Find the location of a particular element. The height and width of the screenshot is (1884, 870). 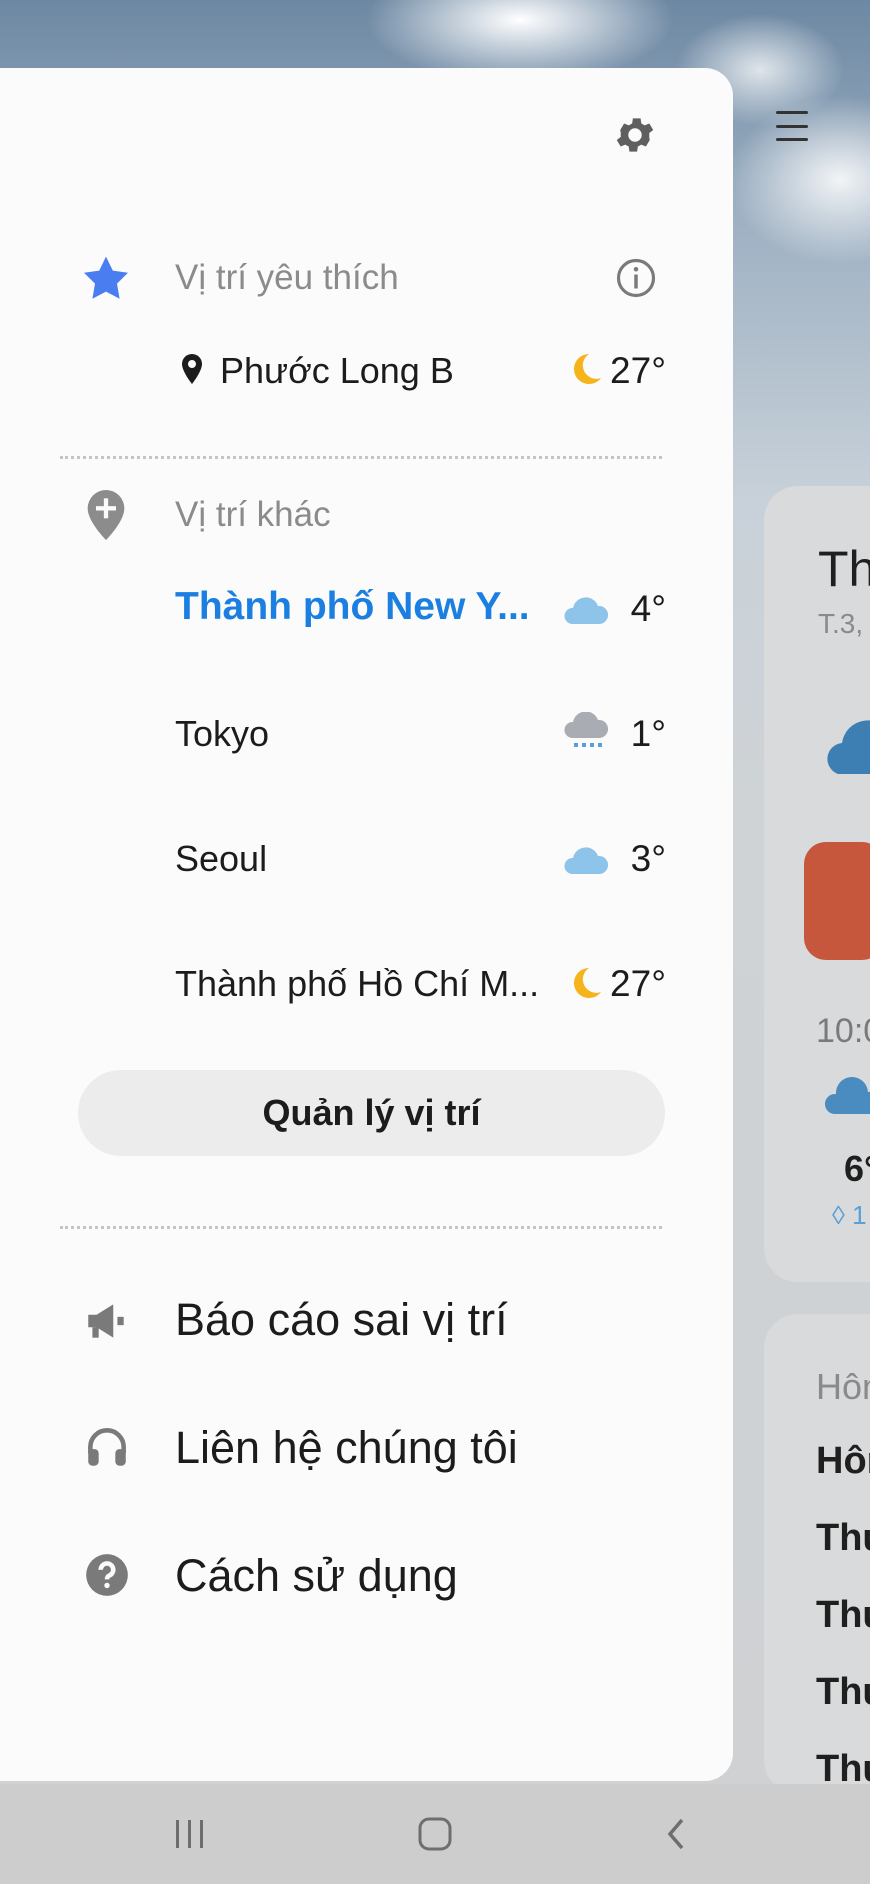

recent-apps-button is located at coordinates (190, 1834).